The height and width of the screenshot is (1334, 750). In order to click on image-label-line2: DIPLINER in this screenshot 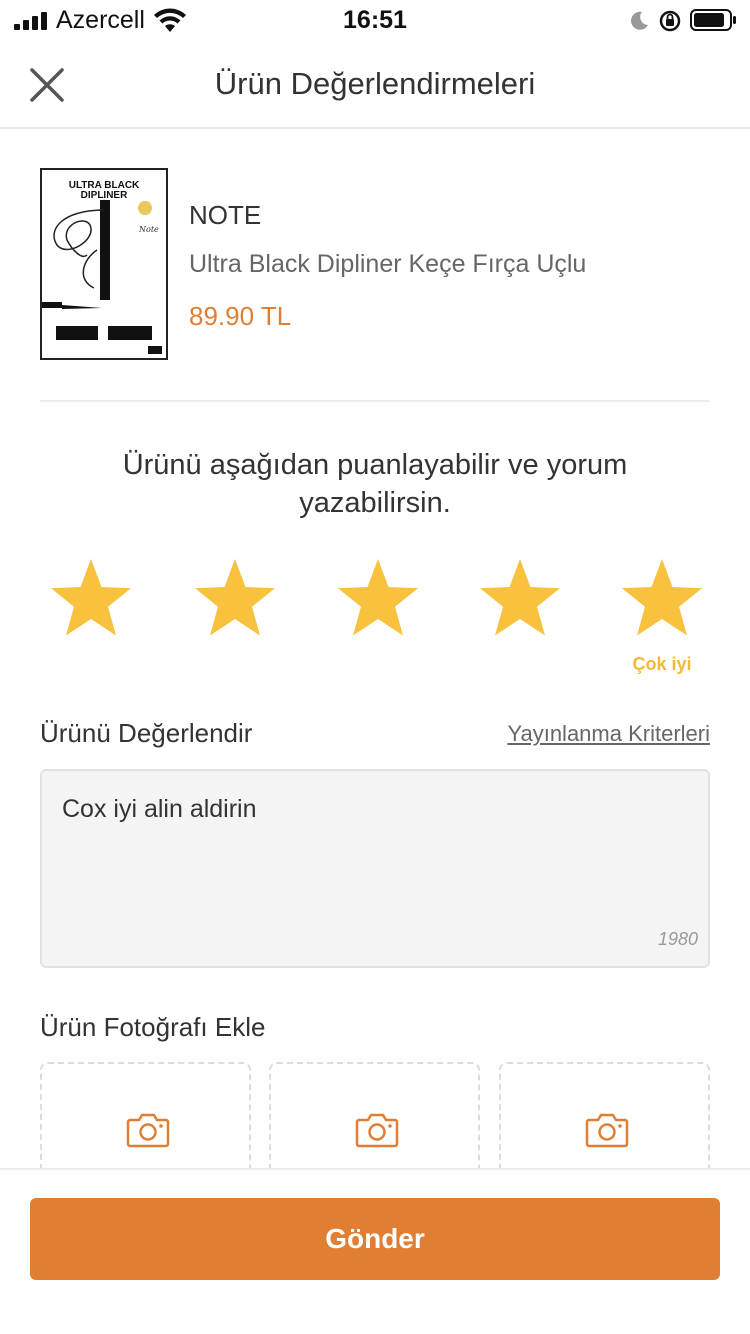, I will do `click(104, 195)`.